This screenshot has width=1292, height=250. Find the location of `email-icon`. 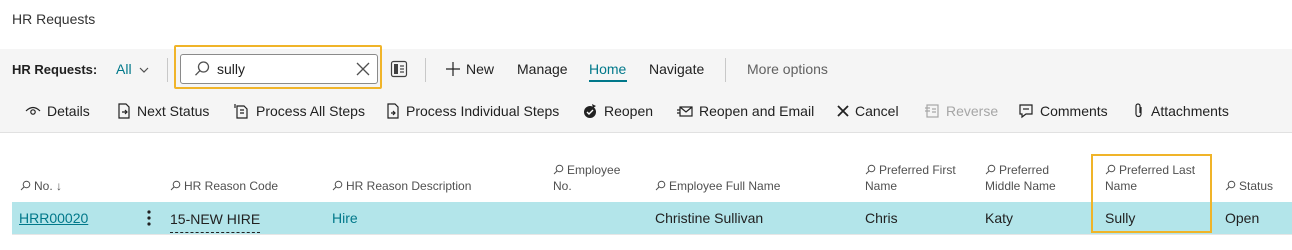

email-icon is located at coordinates (685, 111).